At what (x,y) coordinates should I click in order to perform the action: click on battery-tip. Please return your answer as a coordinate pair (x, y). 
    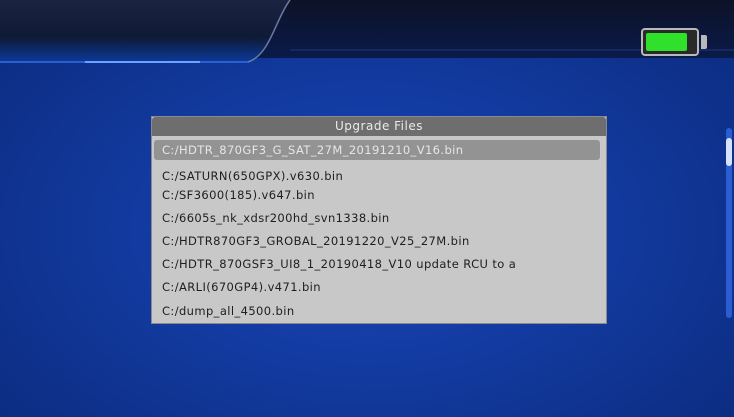
    Looking at the image, I should click on (704, 42).